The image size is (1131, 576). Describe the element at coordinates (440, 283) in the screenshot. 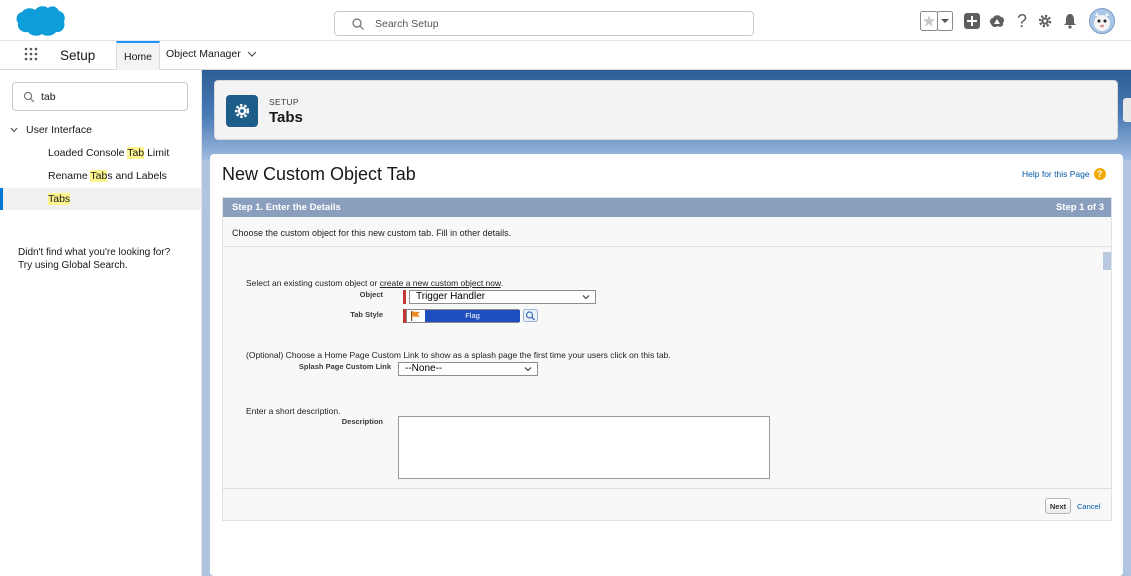

I see `create-custom-object-link: create a new custom object now` at that location.